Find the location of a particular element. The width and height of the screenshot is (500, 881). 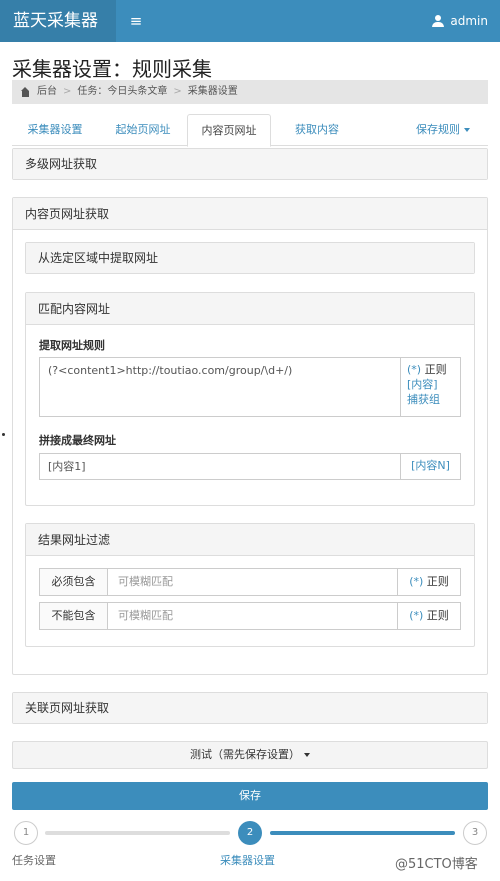

final-url-input: [内容1] is located at coordinates (220, 466).